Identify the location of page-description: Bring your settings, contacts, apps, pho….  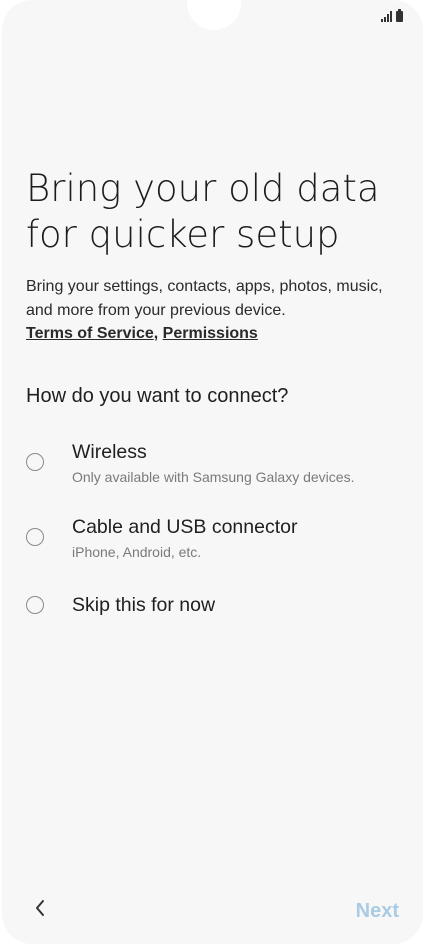
(204, 298).